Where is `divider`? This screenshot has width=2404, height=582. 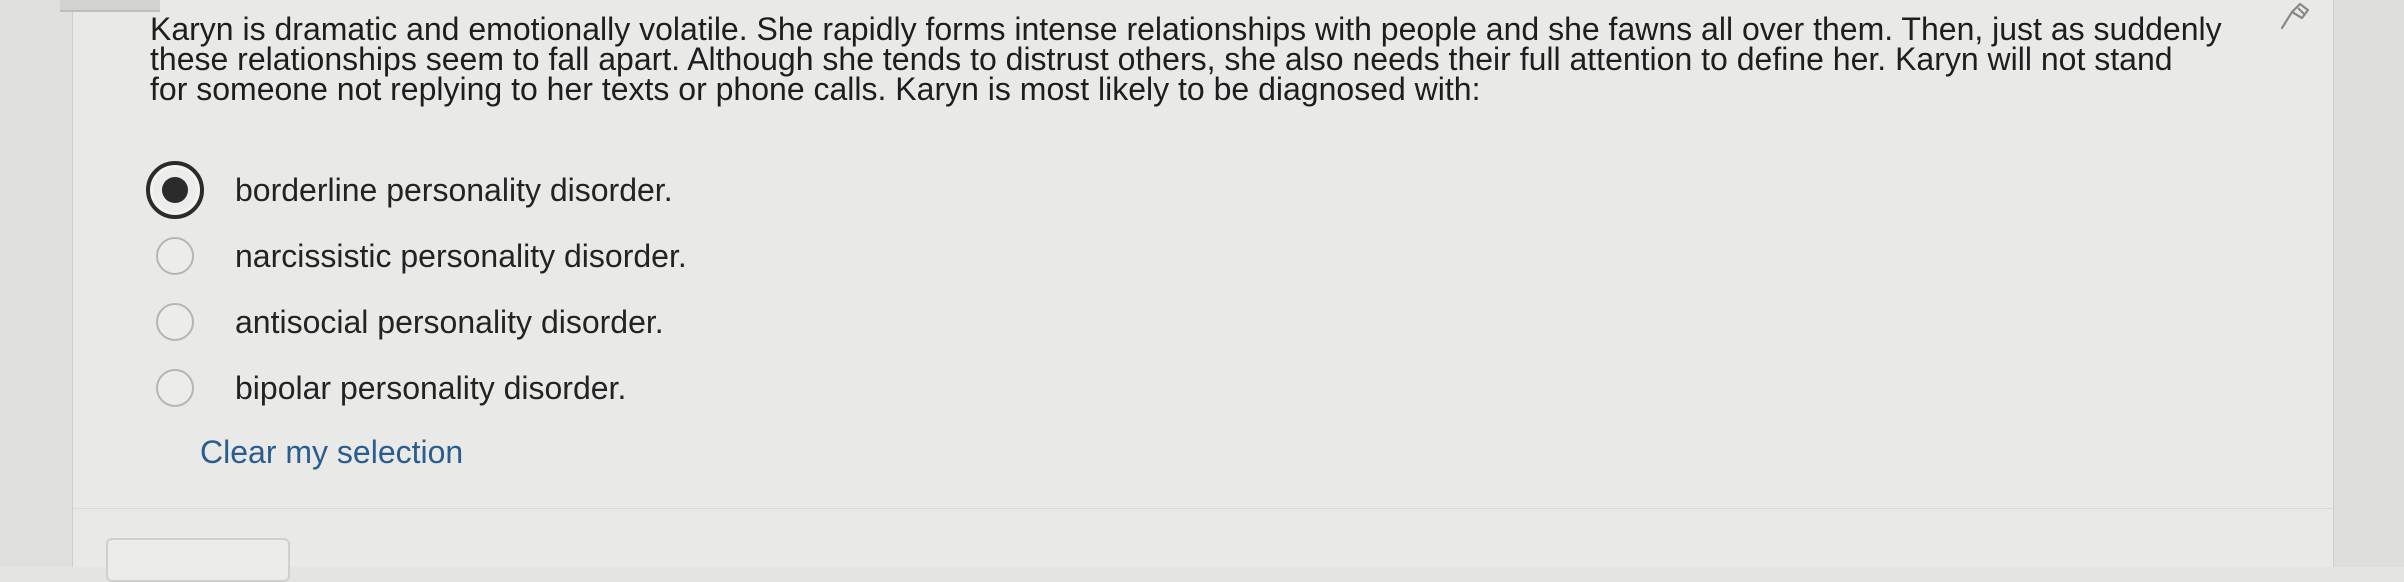
divider is located at coordinates (1203, 508).